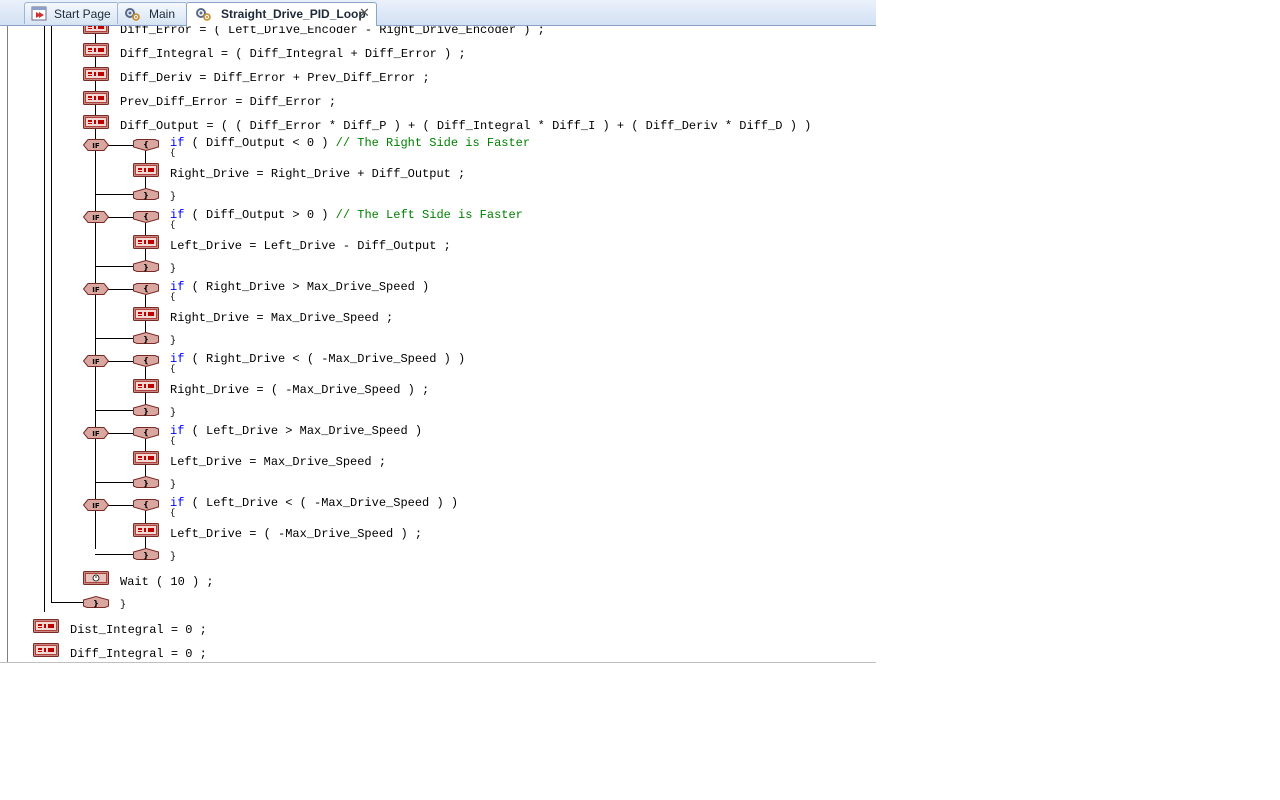 This screenshot has width=1280, height=800. I want to click on code-line: Left_Drive = Left_Drive - Diff_Output ;, so click(310, 246).